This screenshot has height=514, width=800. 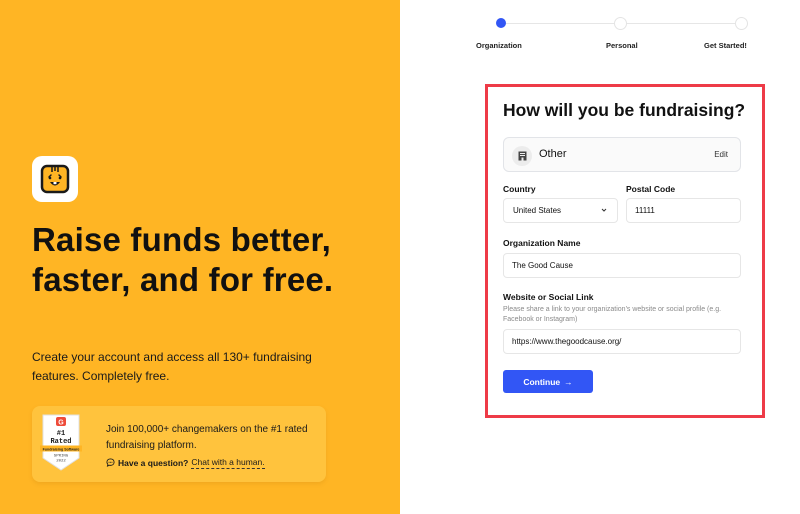 What do you see at coordinates (567, 341) in the screenshot?
I see `website-value: https://www.thegoodcause.org/` at bounding box center [567, 341].